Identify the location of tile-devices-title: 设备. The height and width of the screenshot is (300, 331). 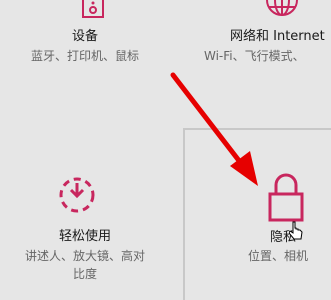
(84, 36).